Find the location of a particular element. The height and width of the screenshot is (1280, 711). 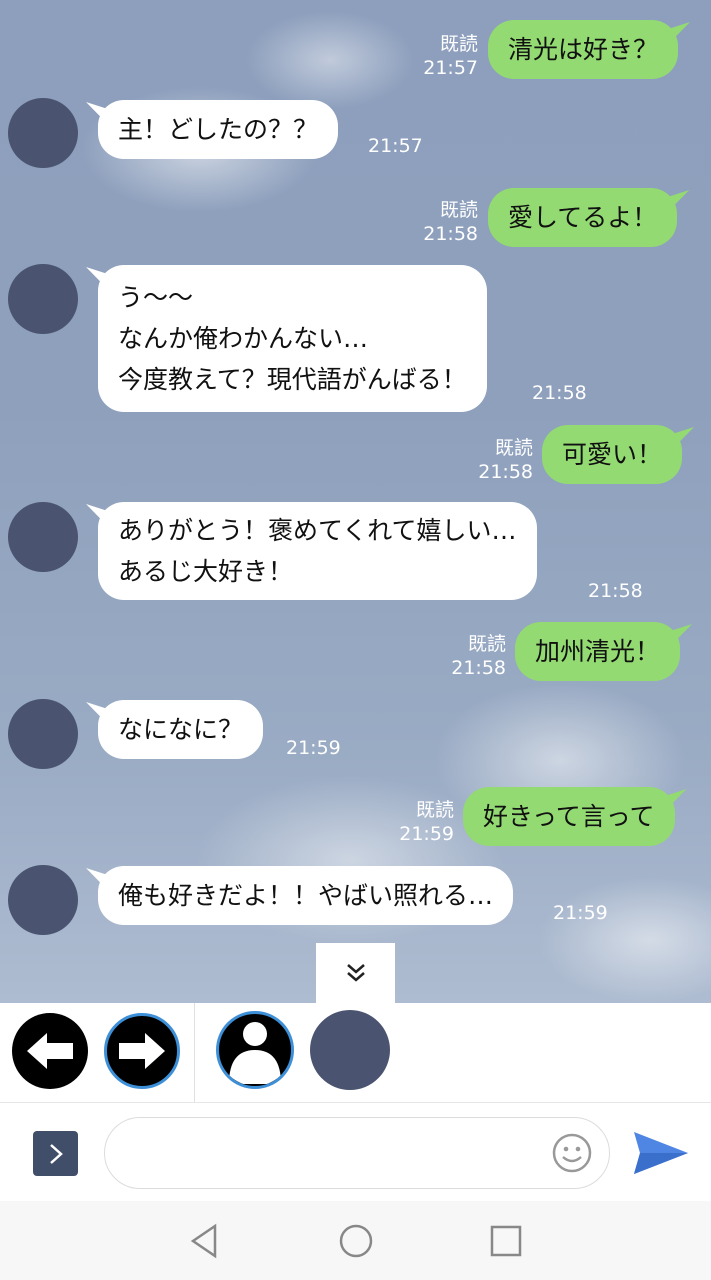

message-meta: 既読 21:57 is located at coordinates (444, 56).